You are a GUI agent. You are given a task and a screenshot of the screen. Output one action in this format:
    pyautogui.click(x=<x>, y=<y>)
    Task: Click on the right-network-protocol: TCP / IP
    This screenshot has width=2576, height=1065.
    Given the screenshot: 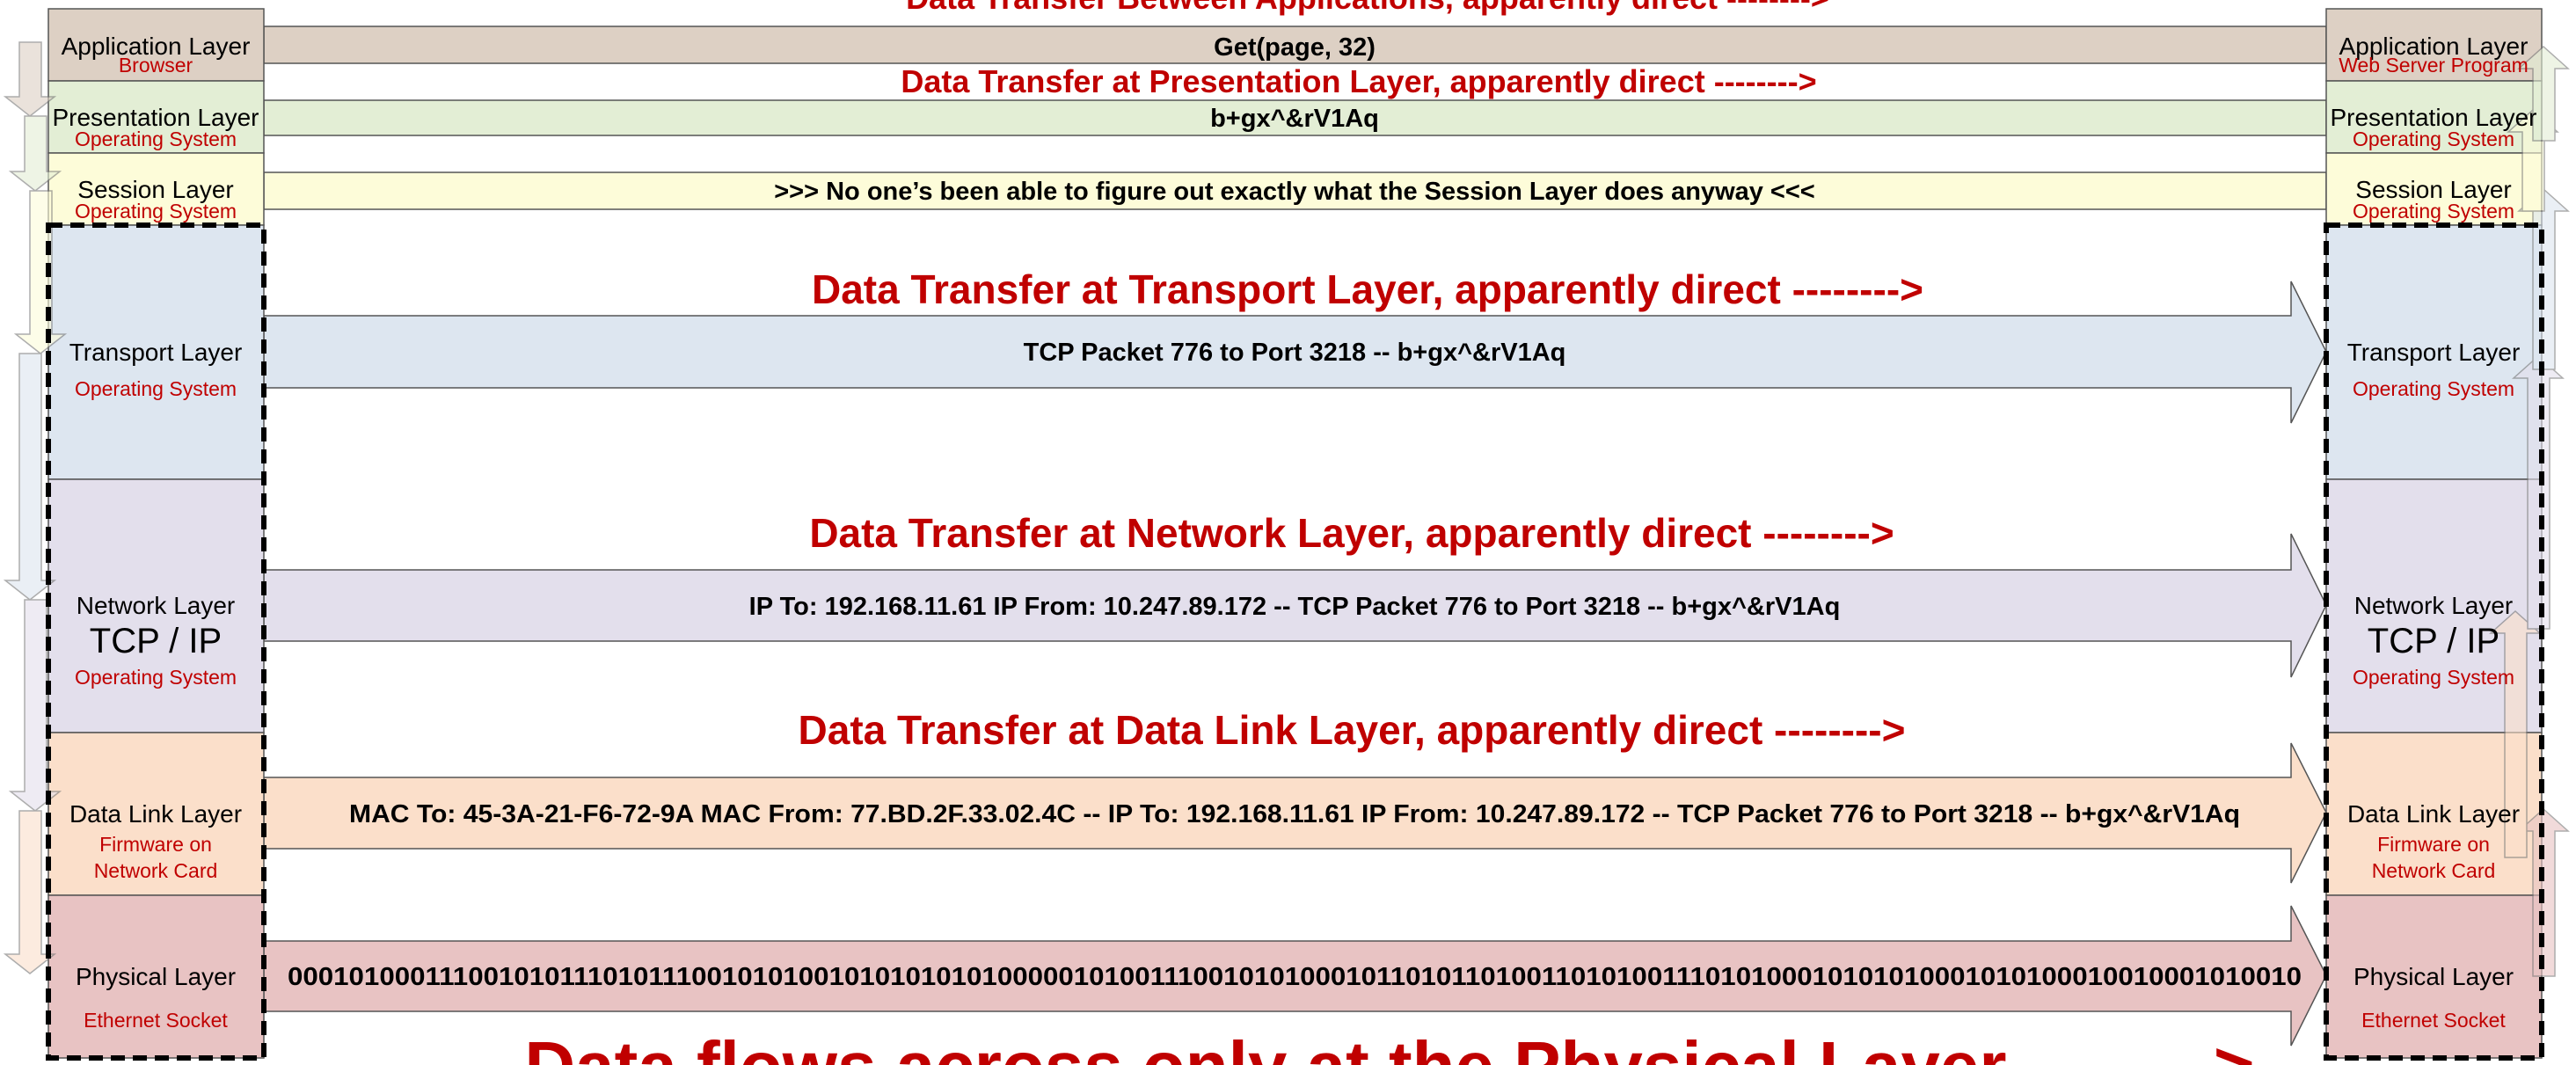 What is the action you would take?
    pyautogui.click(x=2433, y=641)
    